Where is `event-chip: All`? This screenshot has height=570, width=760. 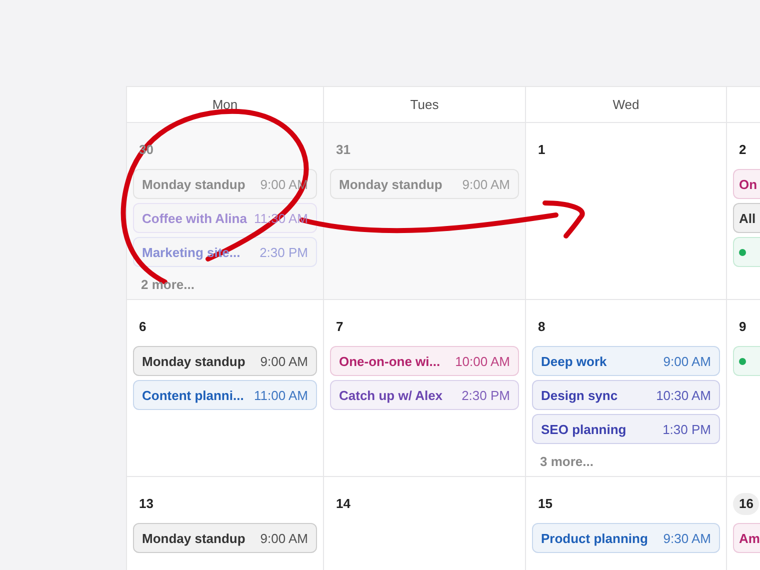 event-chip: All is located at coordinates (746, 218).